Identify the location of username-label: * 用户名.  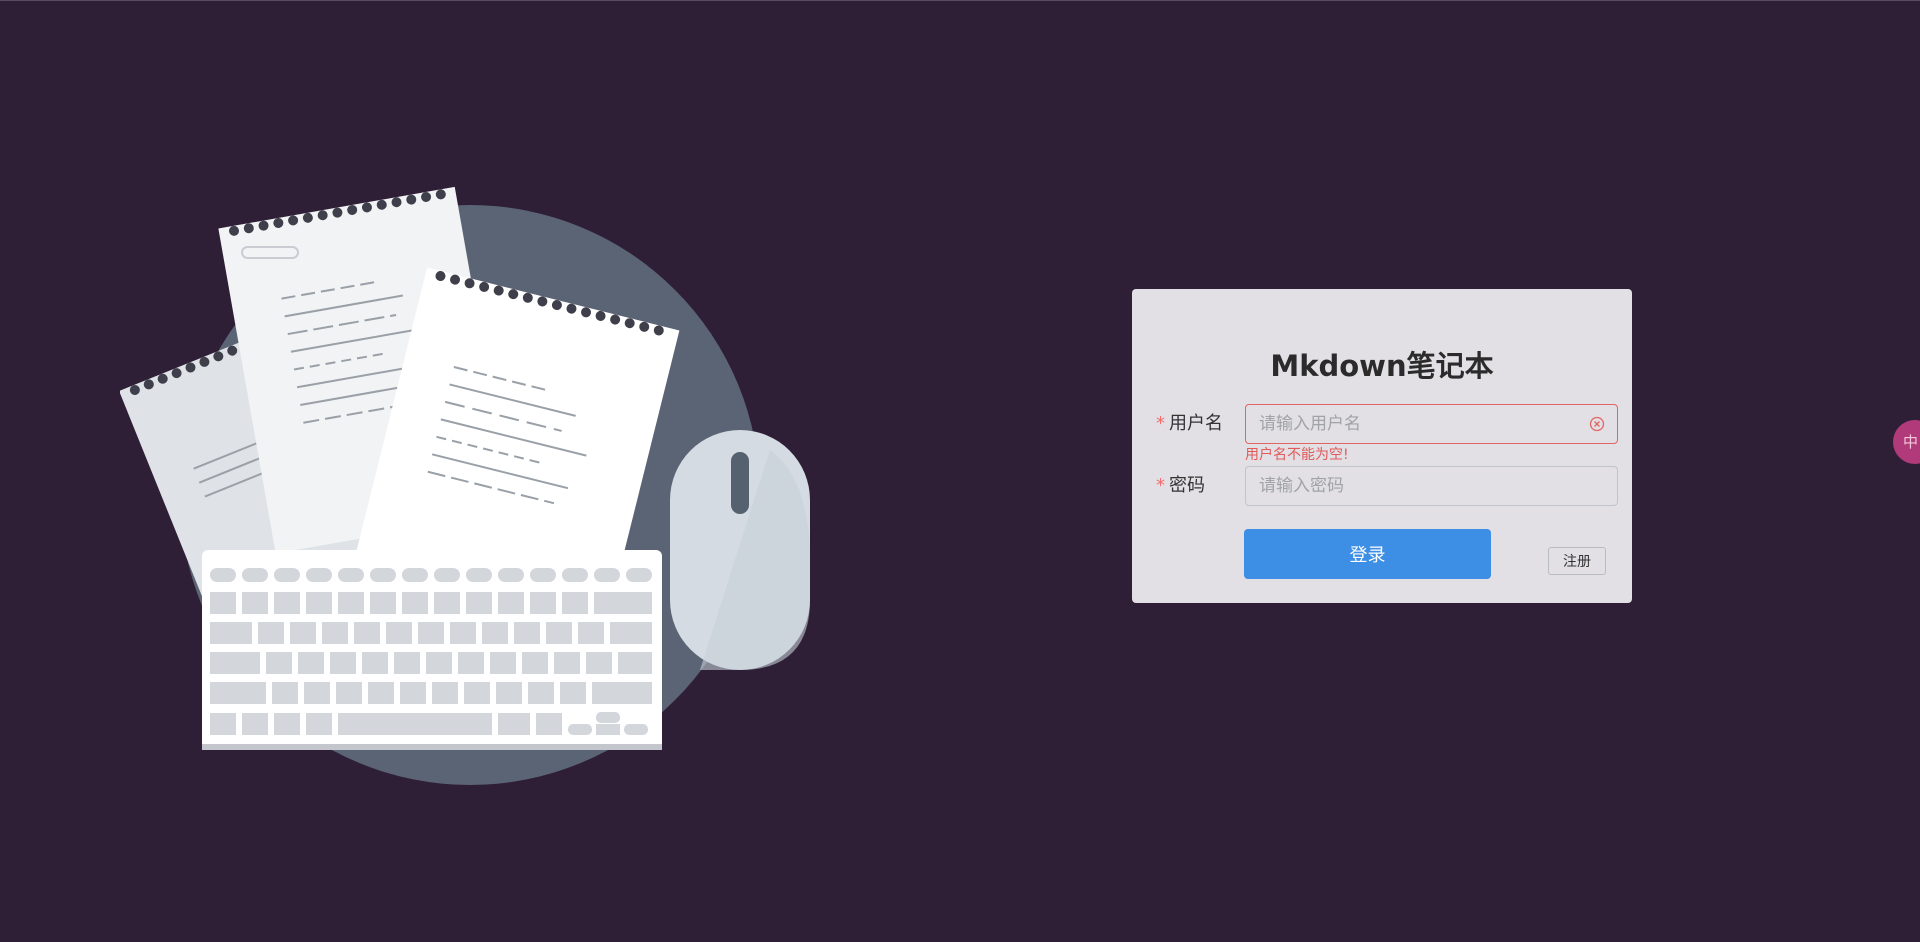
(1189, 424).